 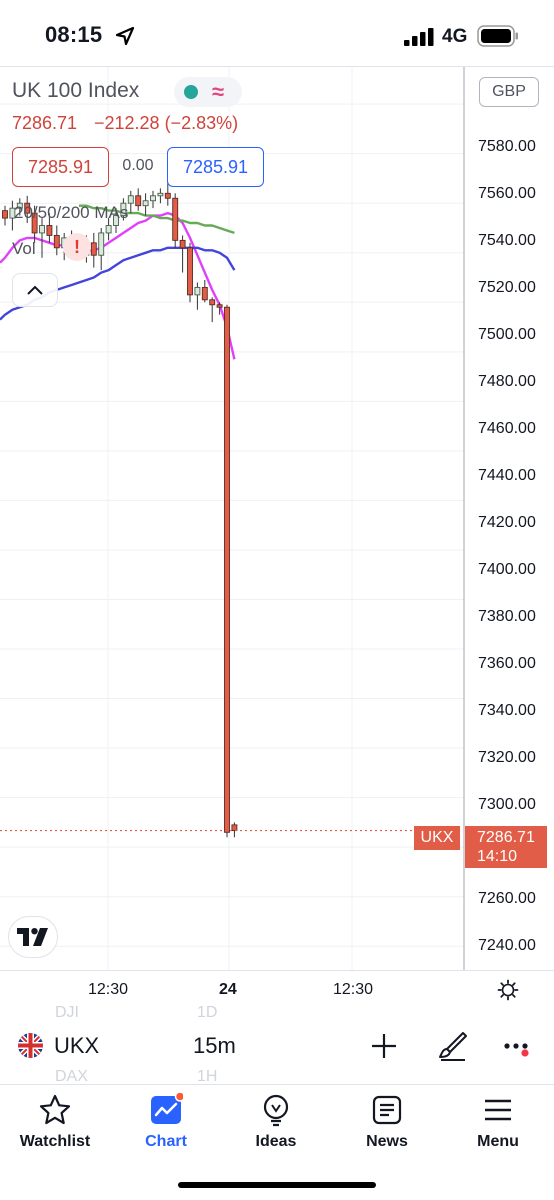 I want to click on tradingview-logo-icon, so click(x=32, y=937).